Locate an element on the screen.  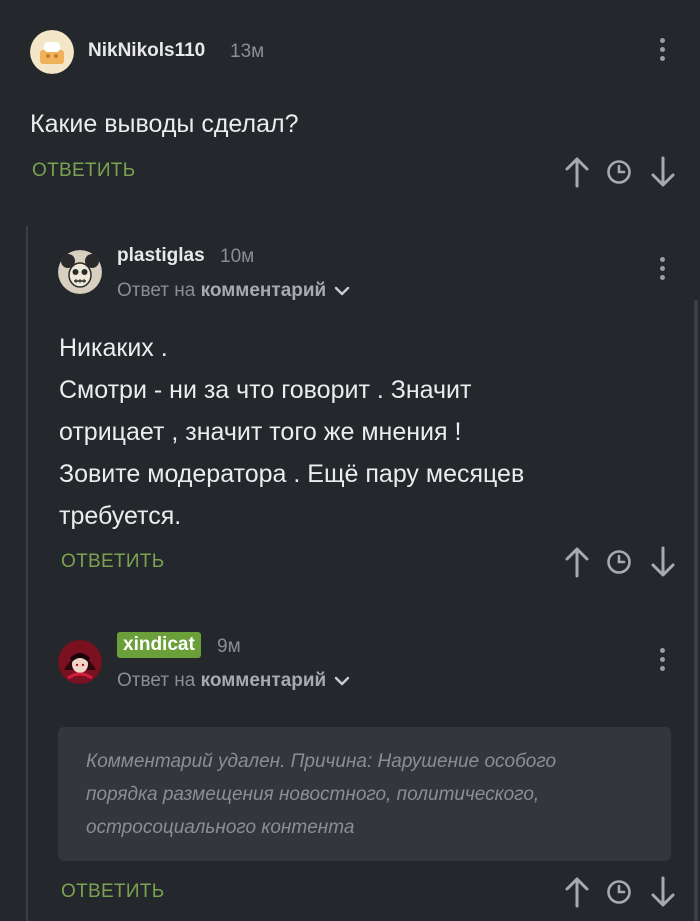
avatar-plastiglas is located at coordinates (80, 272).